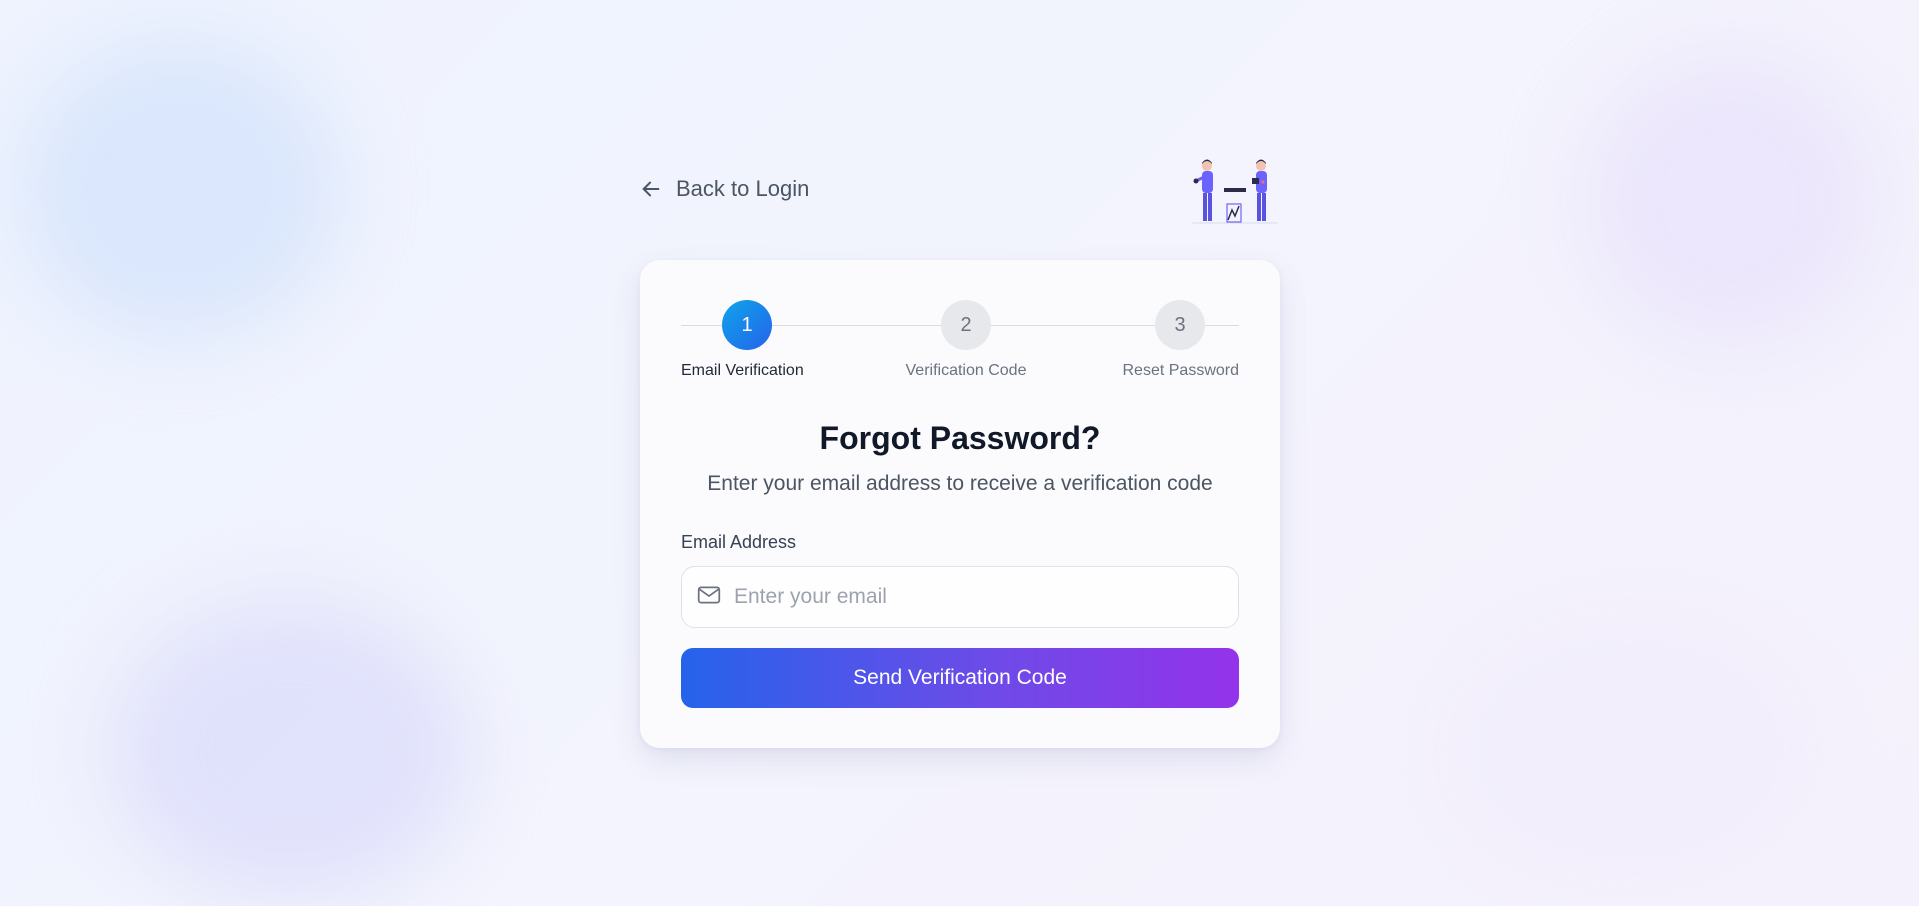 This screenshot has width=1919, height=906. Describe the element at coordinates (1181, 370) in the screenshot. I see `step-3-label: Reset Password` at that location.